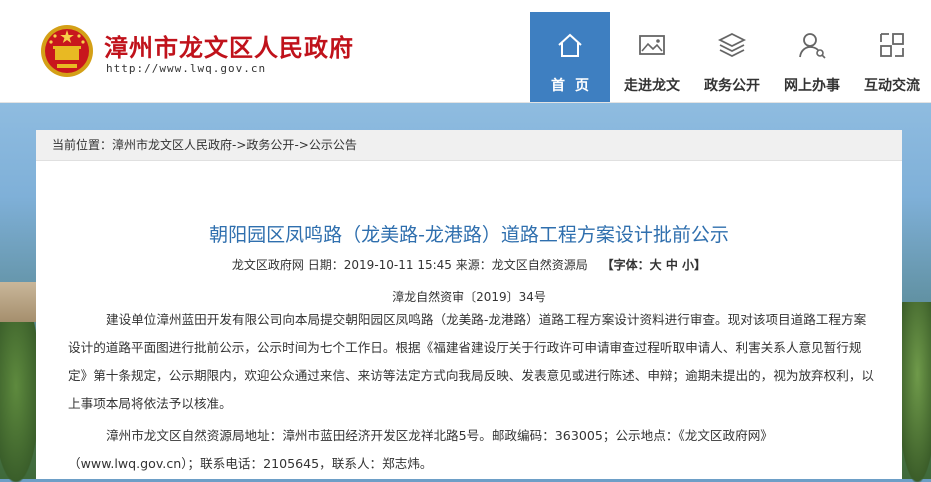  What do you see at coordinates (270, 145) in the screenshot?
I see `breadcrumb-item-gov-affairs: 政务公开` at bounding box center [270, 145].